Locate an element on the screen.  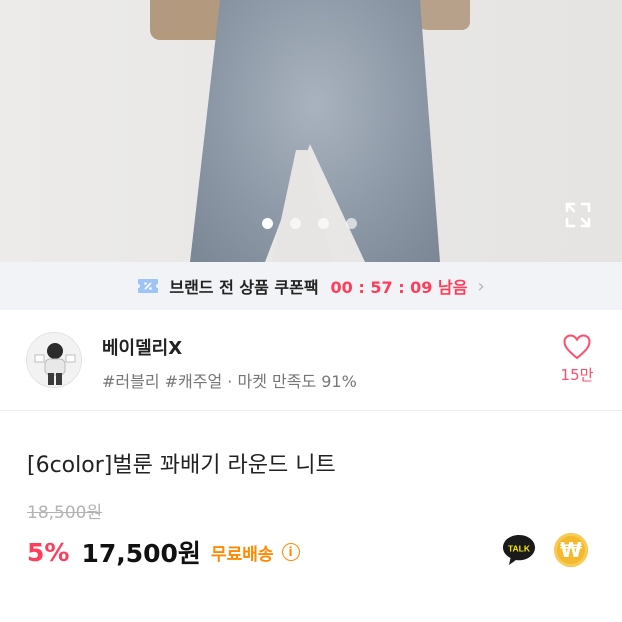
seller-avatar is located at coordinates (54, 360).